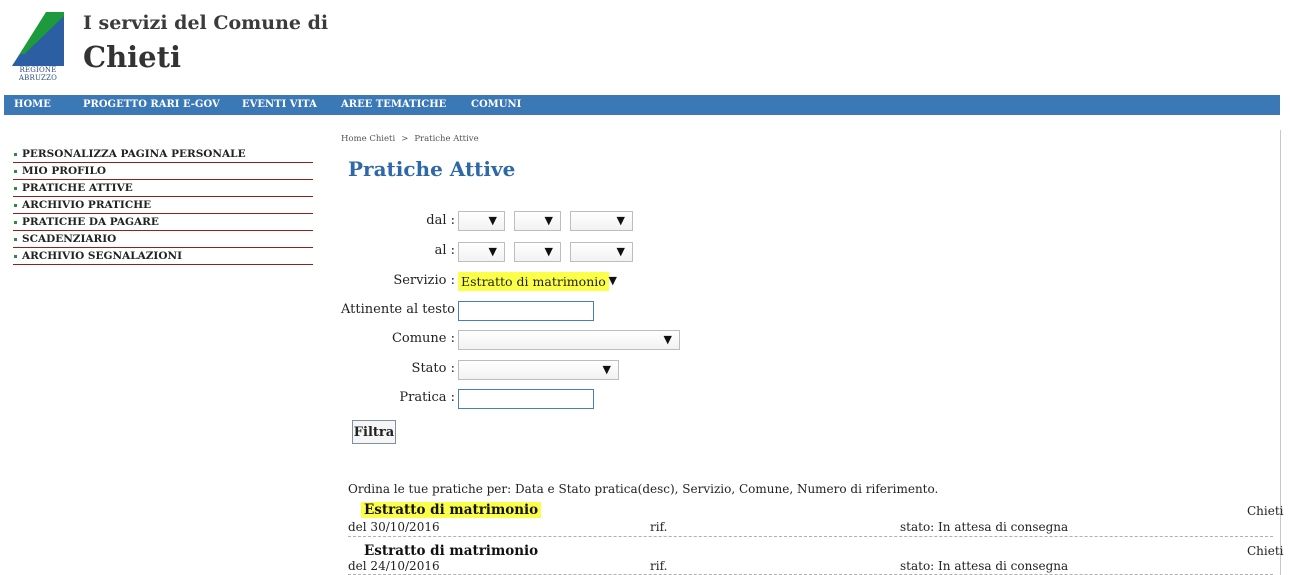 This screenshot has height=575, width=1290. Describe the element at coordinates (163, 222) in the screenshot. I see `sidebar-item-pratiche-da-pagare: PRATICHE DA PAGARE` at that location.